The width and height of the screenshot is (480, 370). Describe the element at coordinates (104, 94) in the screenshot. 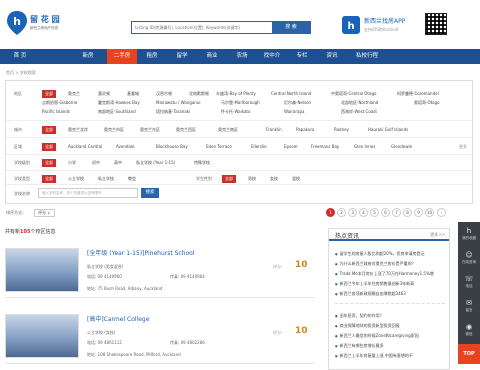

I see `filter-option: 惠灵顿` at that location.